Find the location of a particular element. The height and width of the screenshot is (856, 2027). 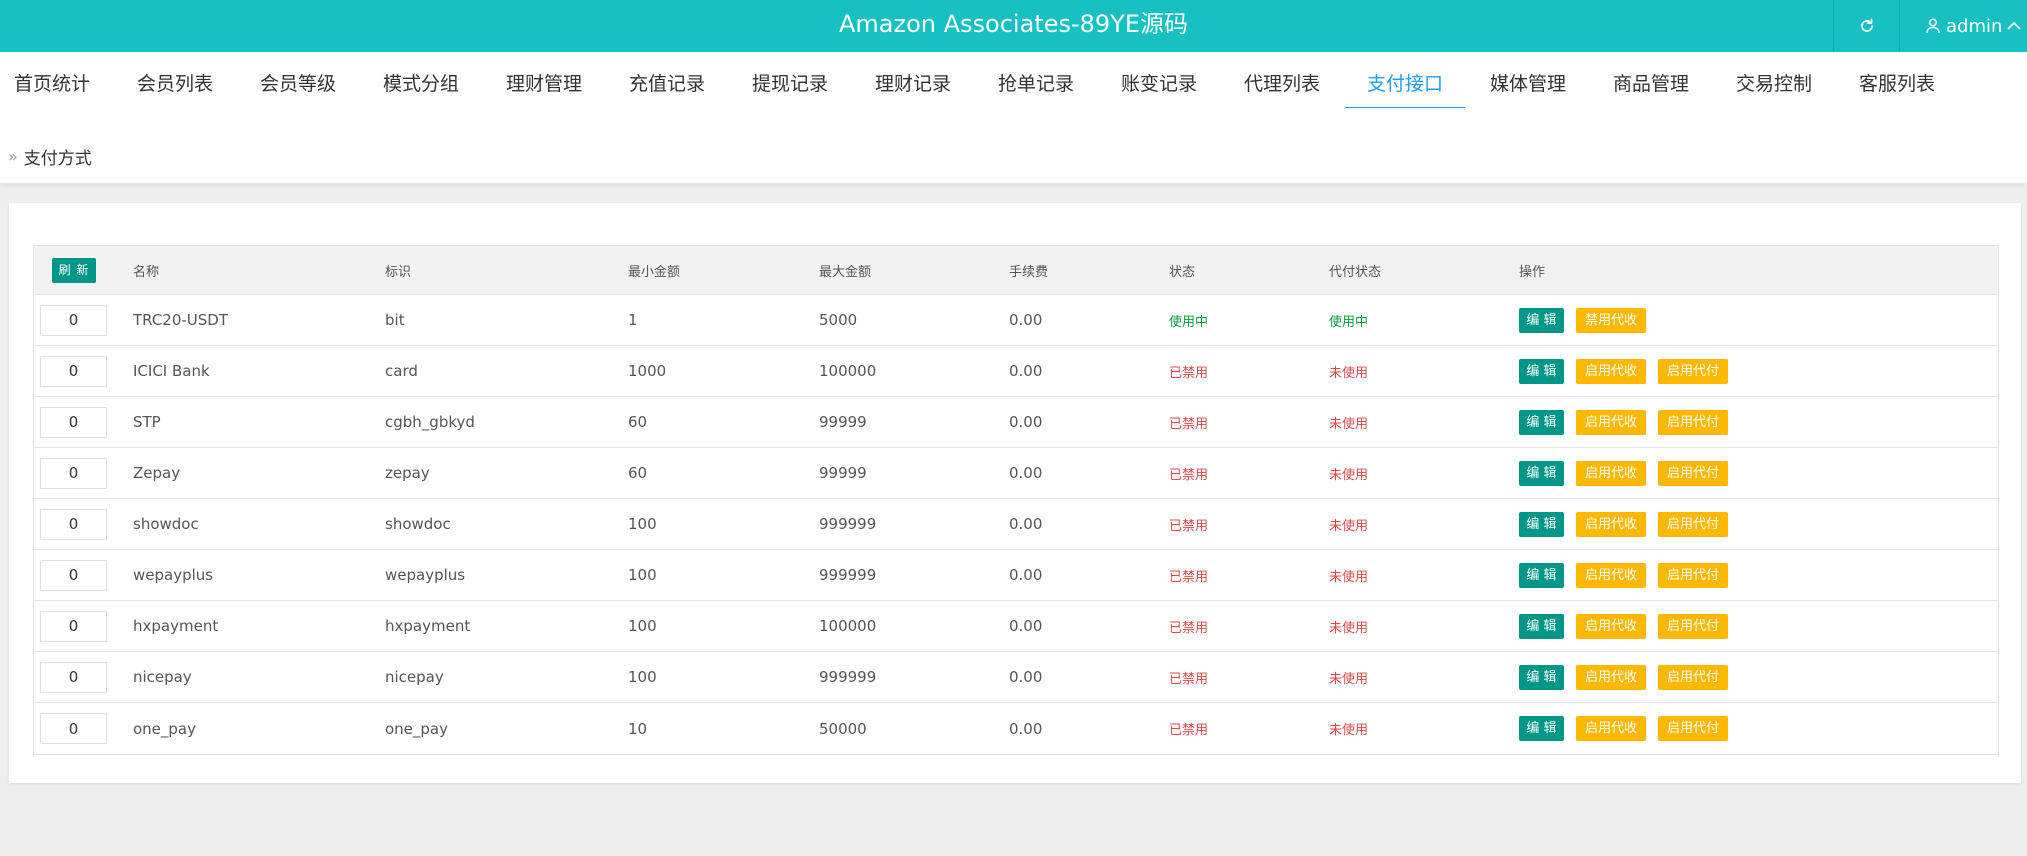

min-amount-cell: 10 is located at coordinates (638, 728).